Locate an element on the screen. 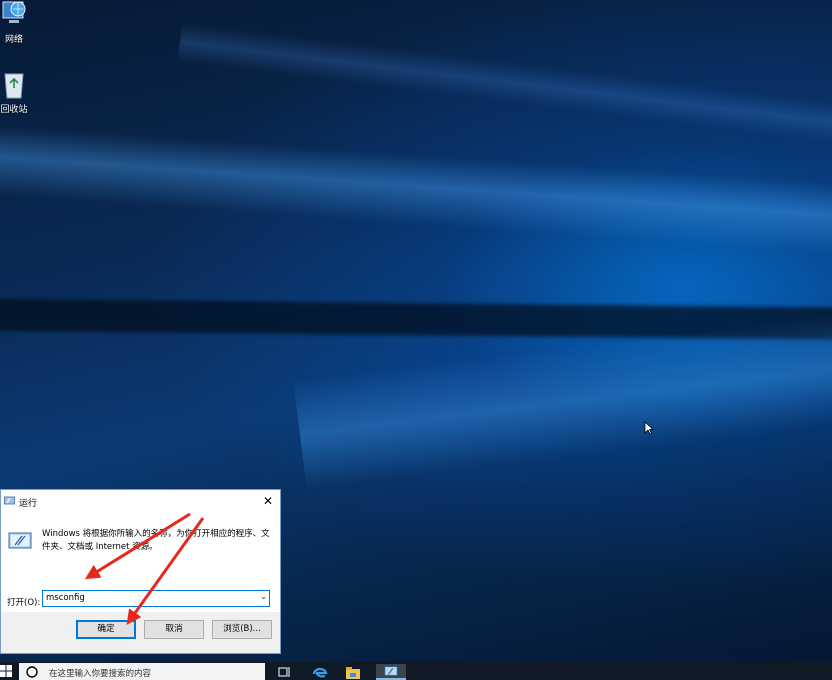  taskbar: 在这里输入你要搜索的内容 is located at coordinates (416, 671).